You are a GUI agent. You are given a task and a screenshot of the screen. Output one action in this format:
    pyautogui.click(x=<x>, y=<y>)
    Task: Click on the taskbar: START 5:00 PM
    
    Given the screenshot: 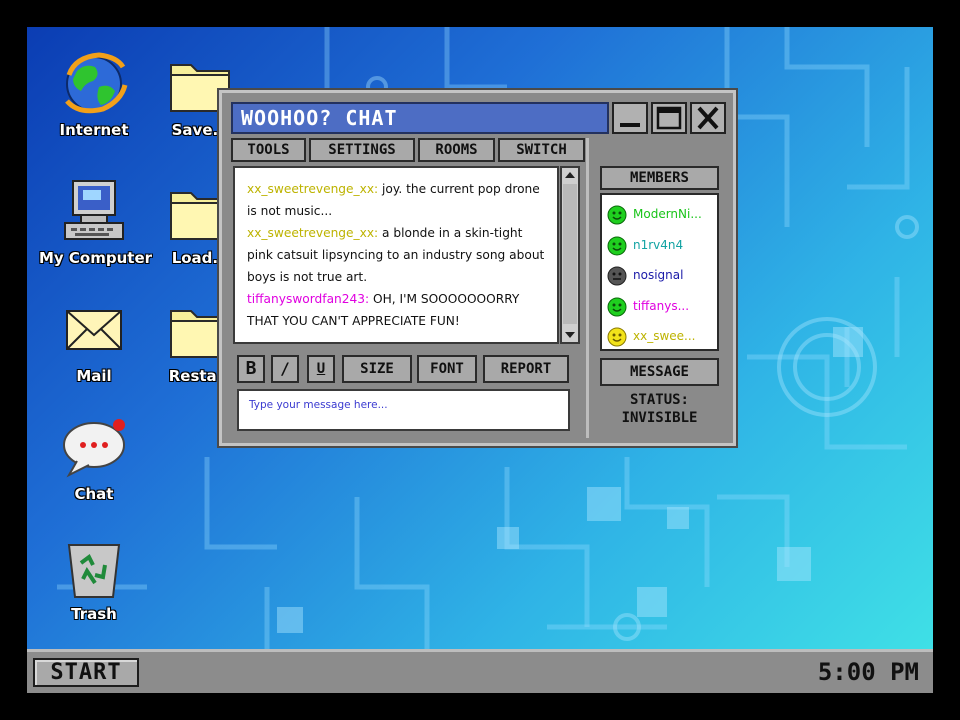 What is the action you would take?
    pyautogui.click(x=480, y=671)
    